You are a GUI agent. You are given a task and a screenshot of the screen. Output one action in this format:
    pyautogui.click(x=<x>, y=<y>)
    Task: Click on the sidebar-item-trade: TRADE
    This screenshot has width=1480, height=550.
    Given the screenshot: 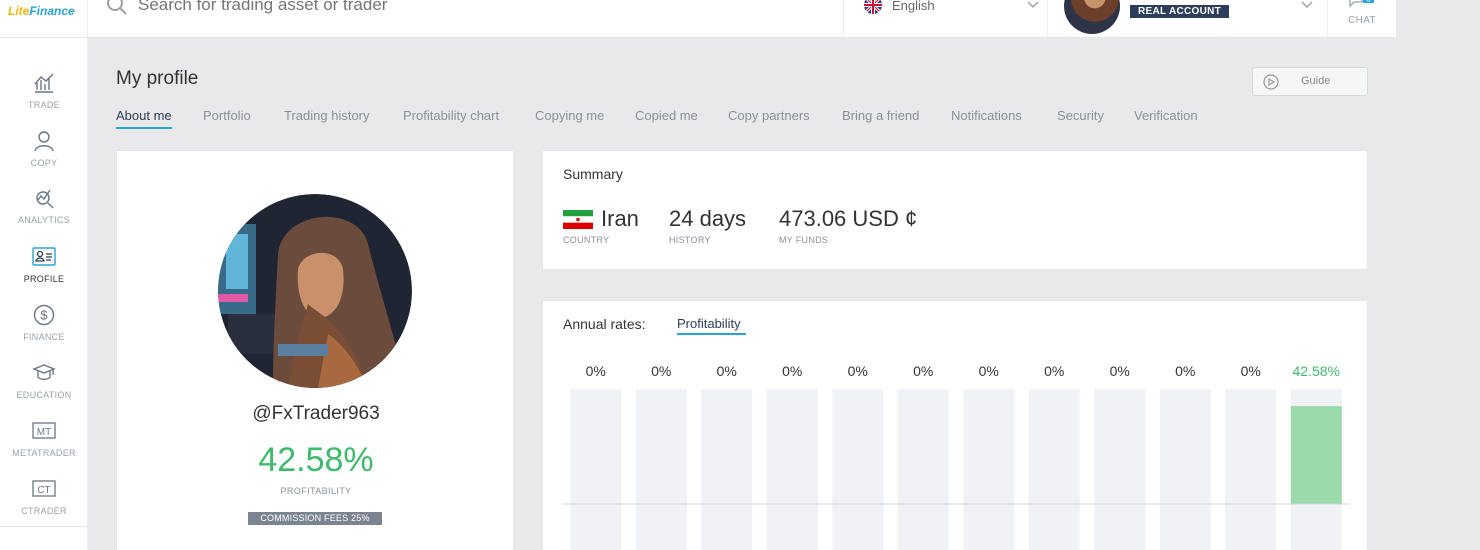 What is the action you would take?
    pyautogui.click(x=44, y=100)
    